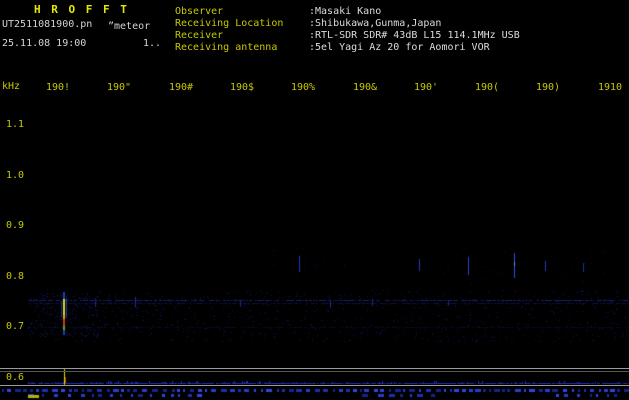  I want to click on x-tick-label: 190!, so click(58, 87).